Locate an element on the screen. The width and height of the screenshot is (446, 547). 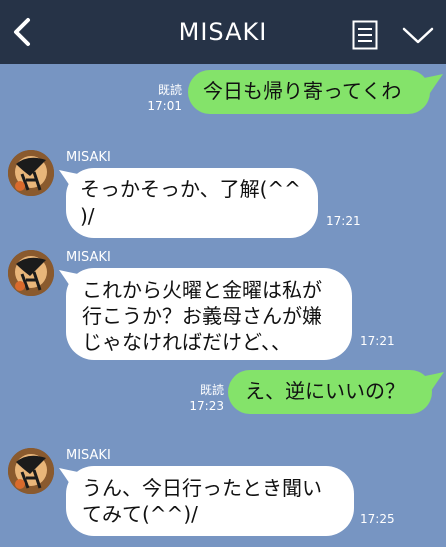
message-text: 今日も帰り寄ってくわ is located at coordinates (302, 91).